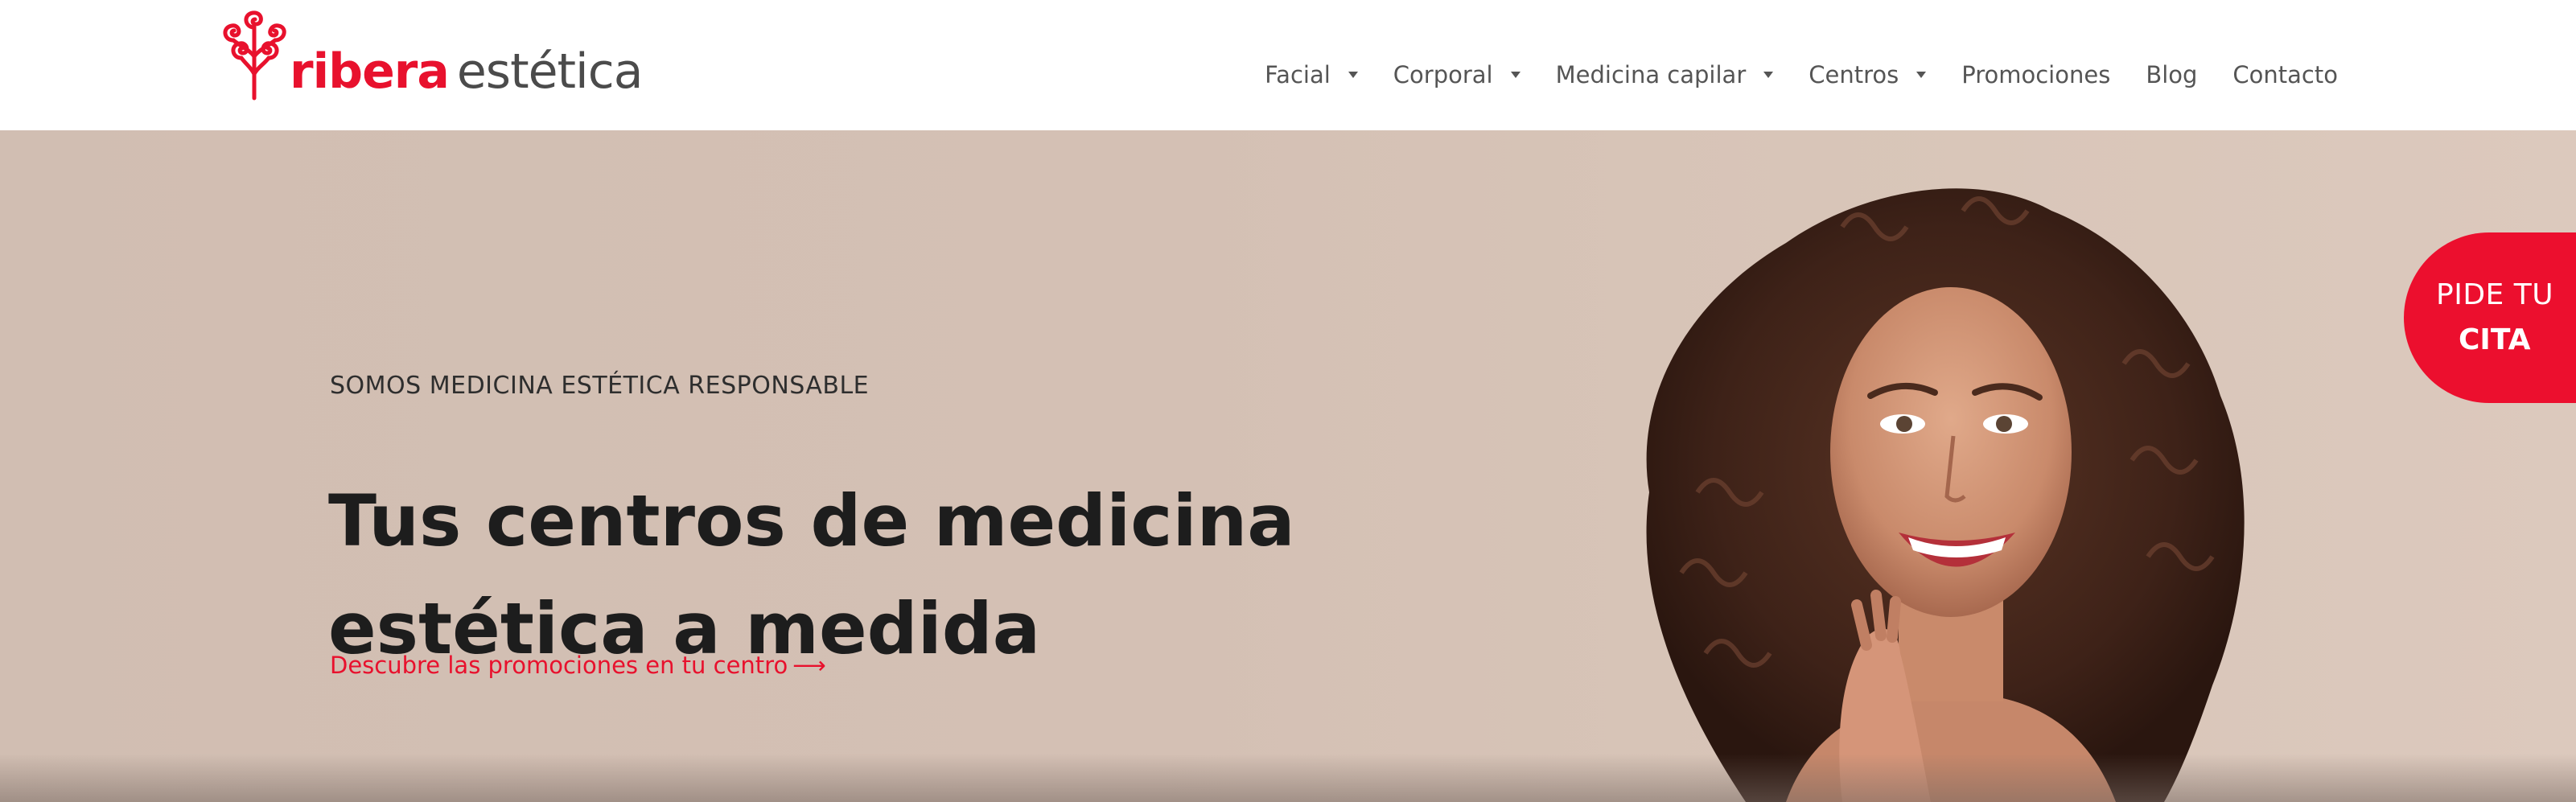 The height and width of the screenshot is (802, 2576). I want to click on nav-item-facial: Facial, so click(1311, 74).